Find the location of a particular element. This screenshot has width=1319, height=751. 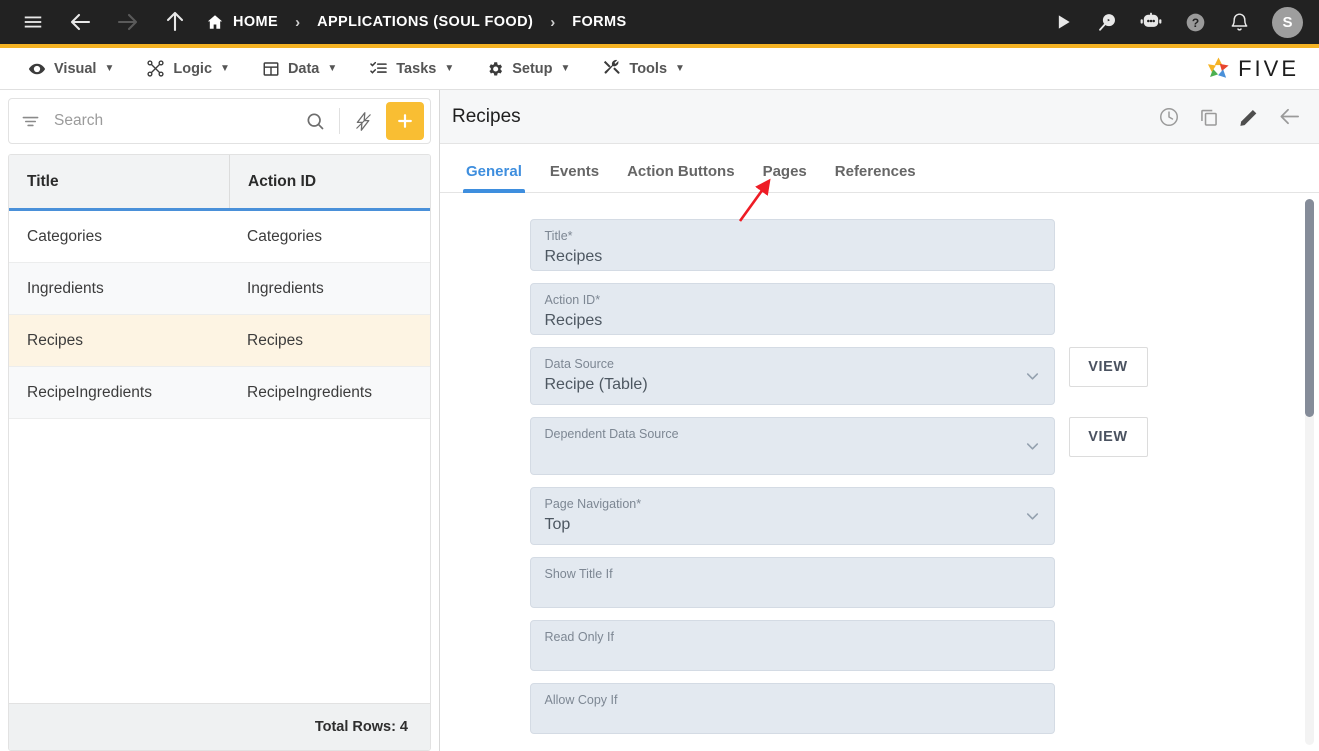

menu-data: Data ▼ is located at coordinates (299, 68).